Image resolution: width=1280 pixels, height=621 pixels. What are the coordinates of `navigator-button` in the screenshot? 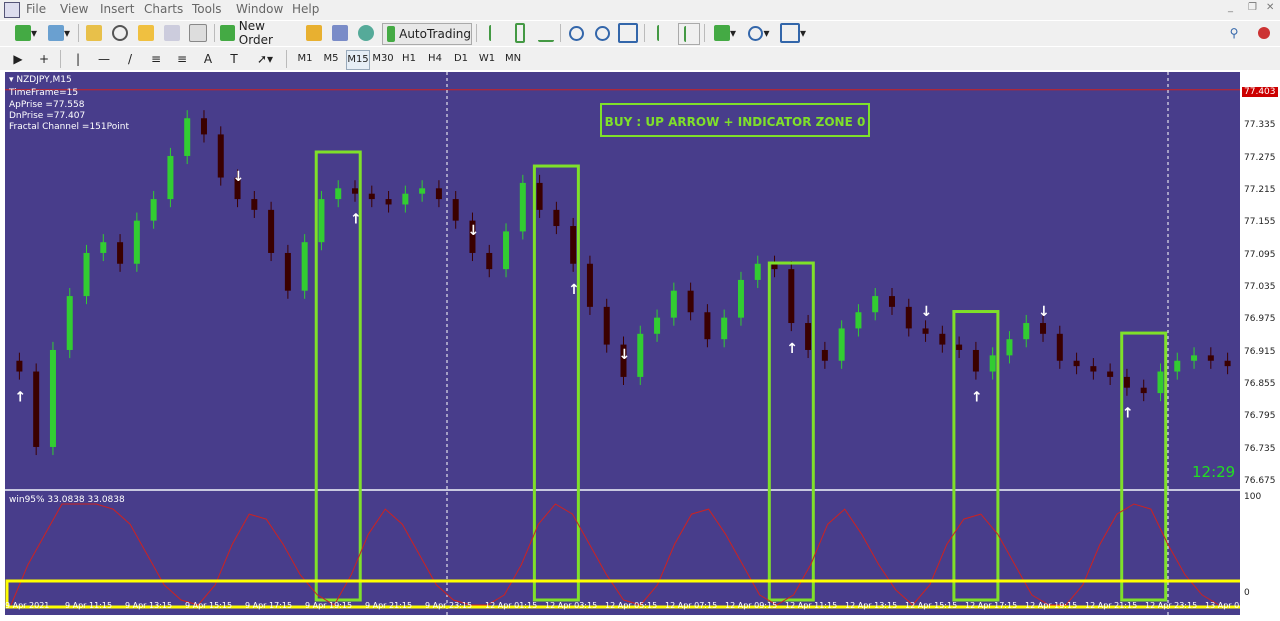 It's located at (120, 33).